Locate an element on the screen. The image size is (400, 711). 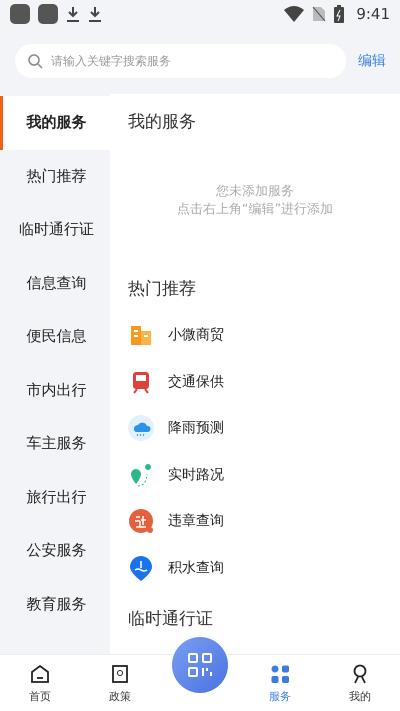
sidebar-item: 市内出行 is located at coordinates (55, 390).